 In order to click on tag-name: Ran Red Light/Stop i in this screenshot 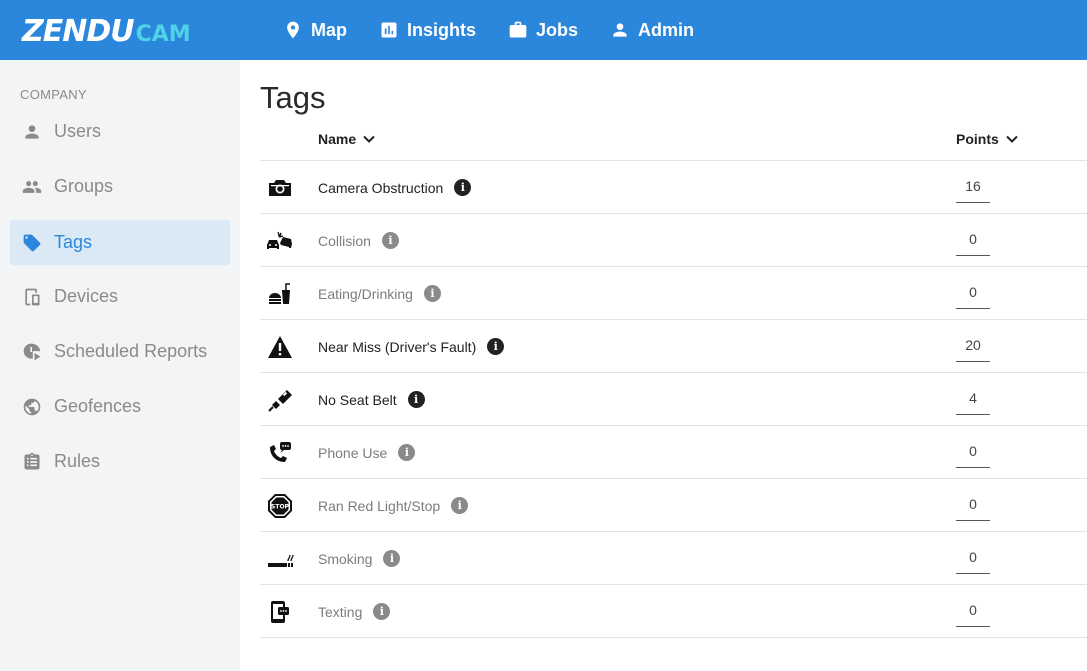, I will do `click(393, 505)`.